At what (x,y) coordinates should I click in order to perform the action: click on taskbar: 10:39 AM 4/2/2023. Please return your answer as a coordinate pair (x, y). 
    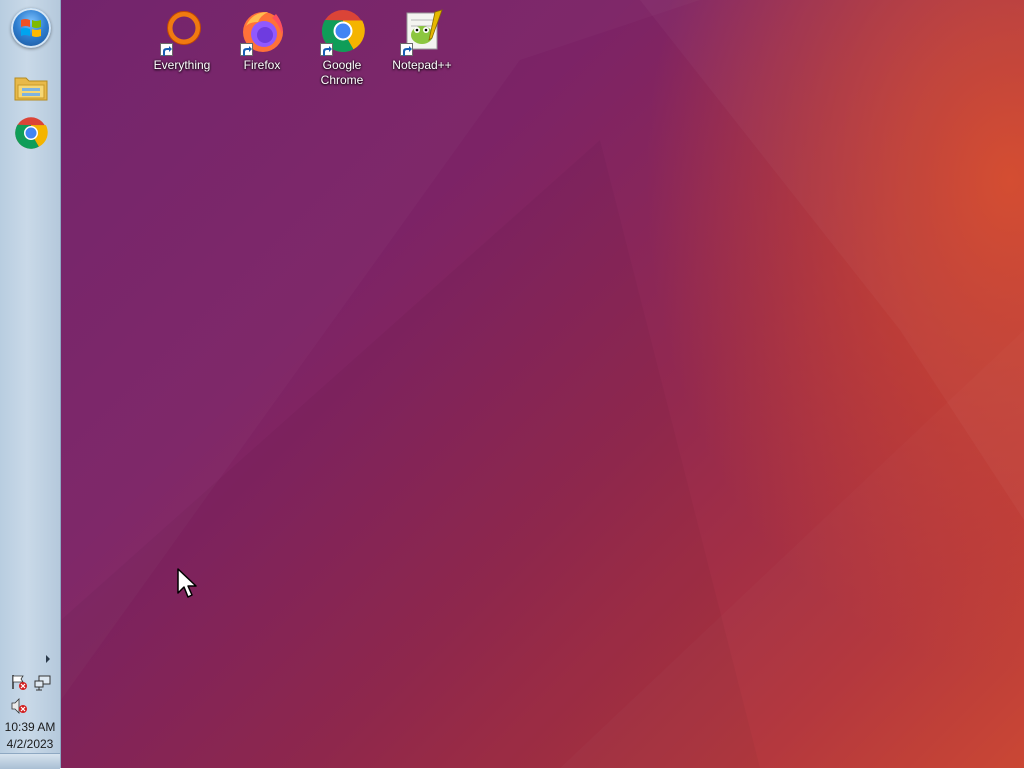
    Looking at the image, I should click on (30, 384).